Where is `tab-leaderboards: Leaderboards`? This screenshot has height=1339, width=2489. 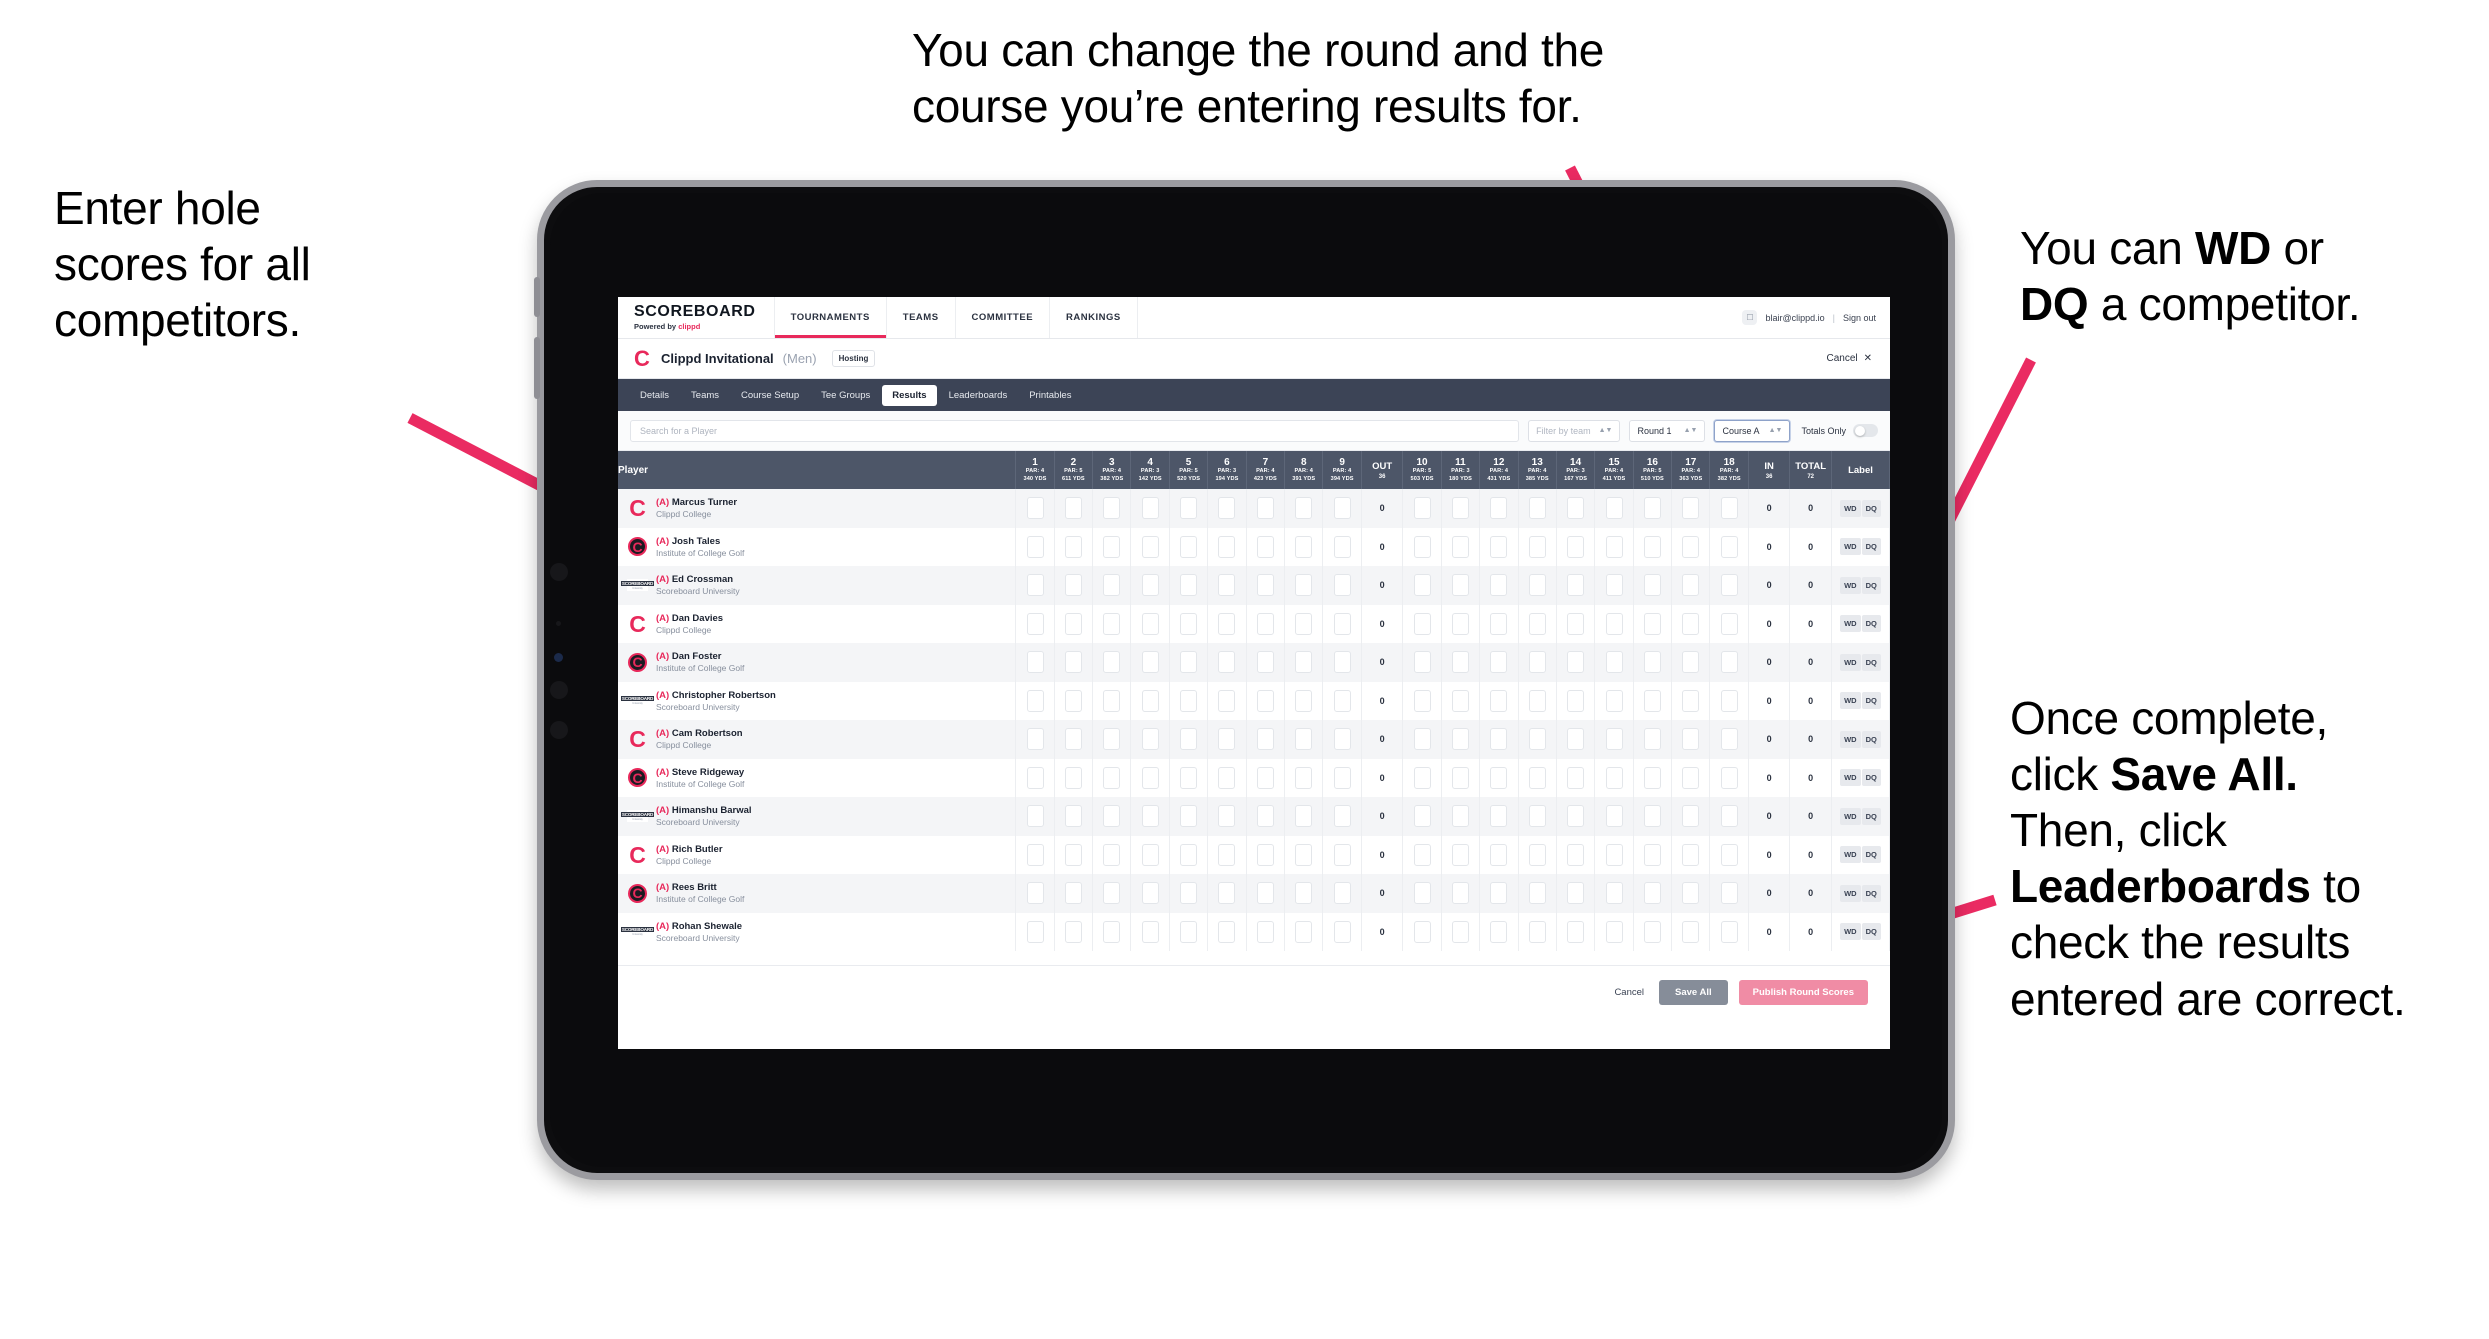
tab-leaderboards: Leaderboards is located at coordinates (978, 395).